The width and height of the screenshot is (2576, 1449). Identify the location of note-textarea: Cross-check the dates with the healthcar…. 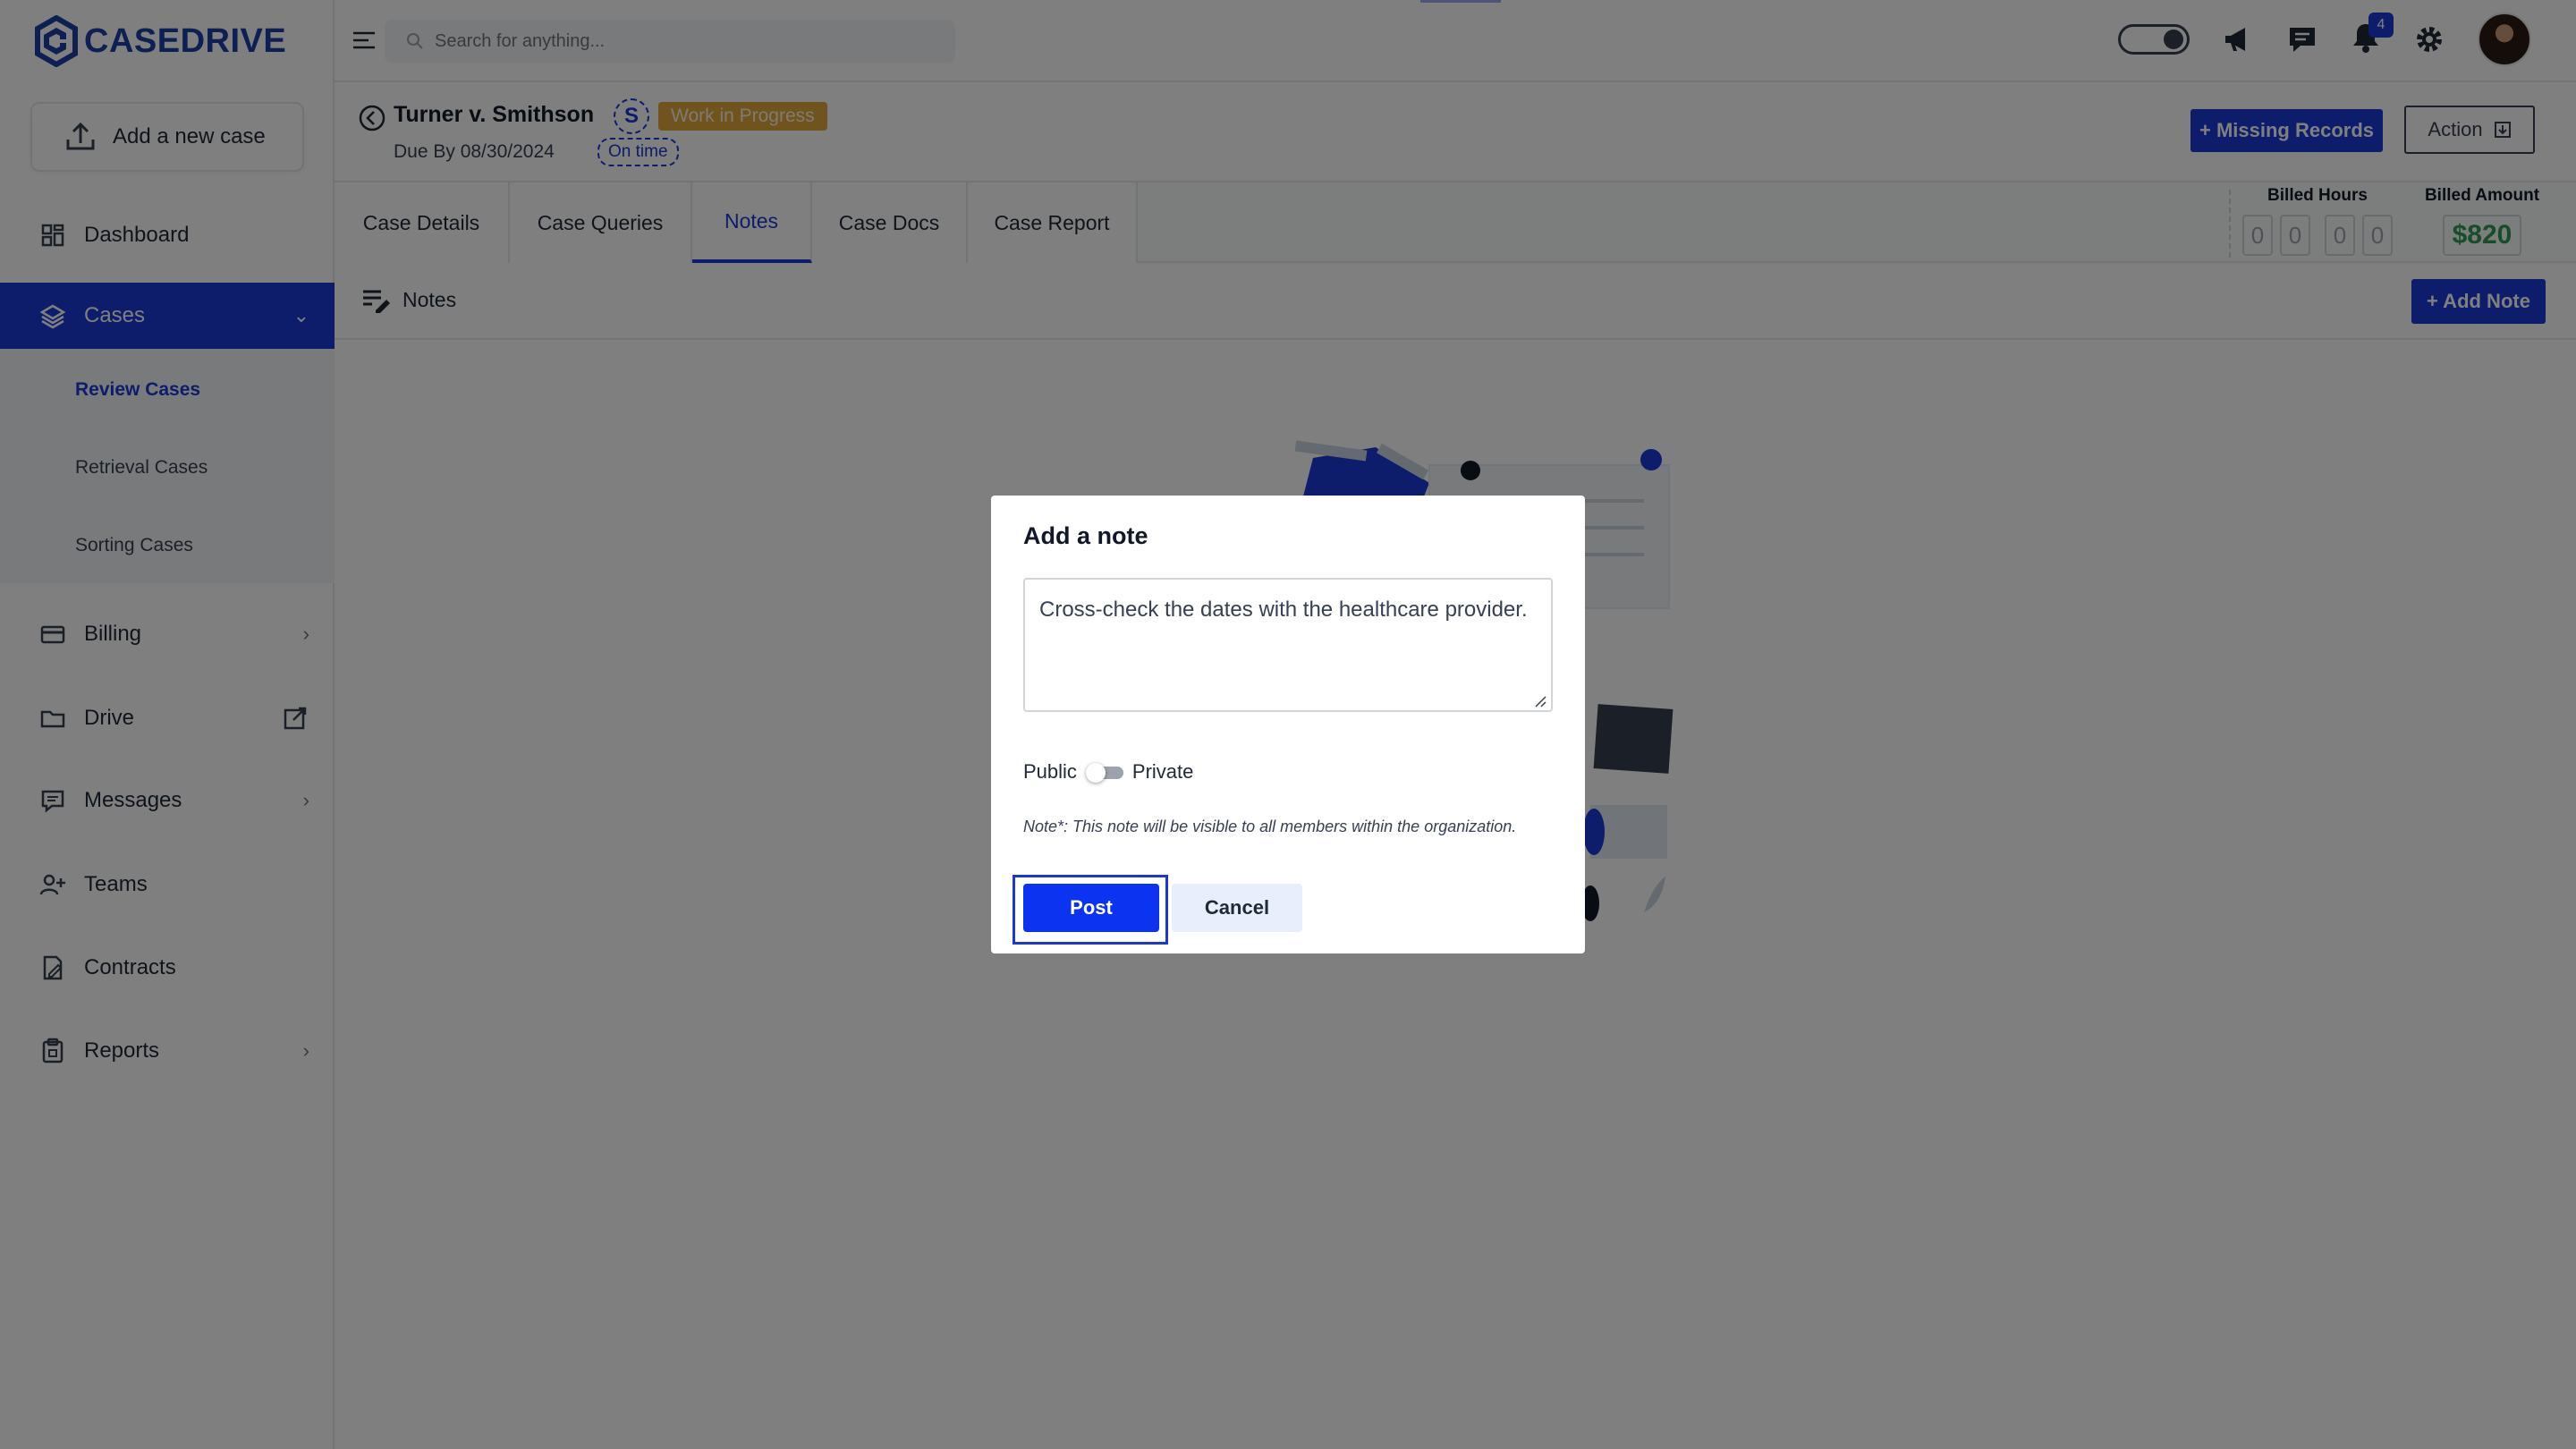
(1288, 645).